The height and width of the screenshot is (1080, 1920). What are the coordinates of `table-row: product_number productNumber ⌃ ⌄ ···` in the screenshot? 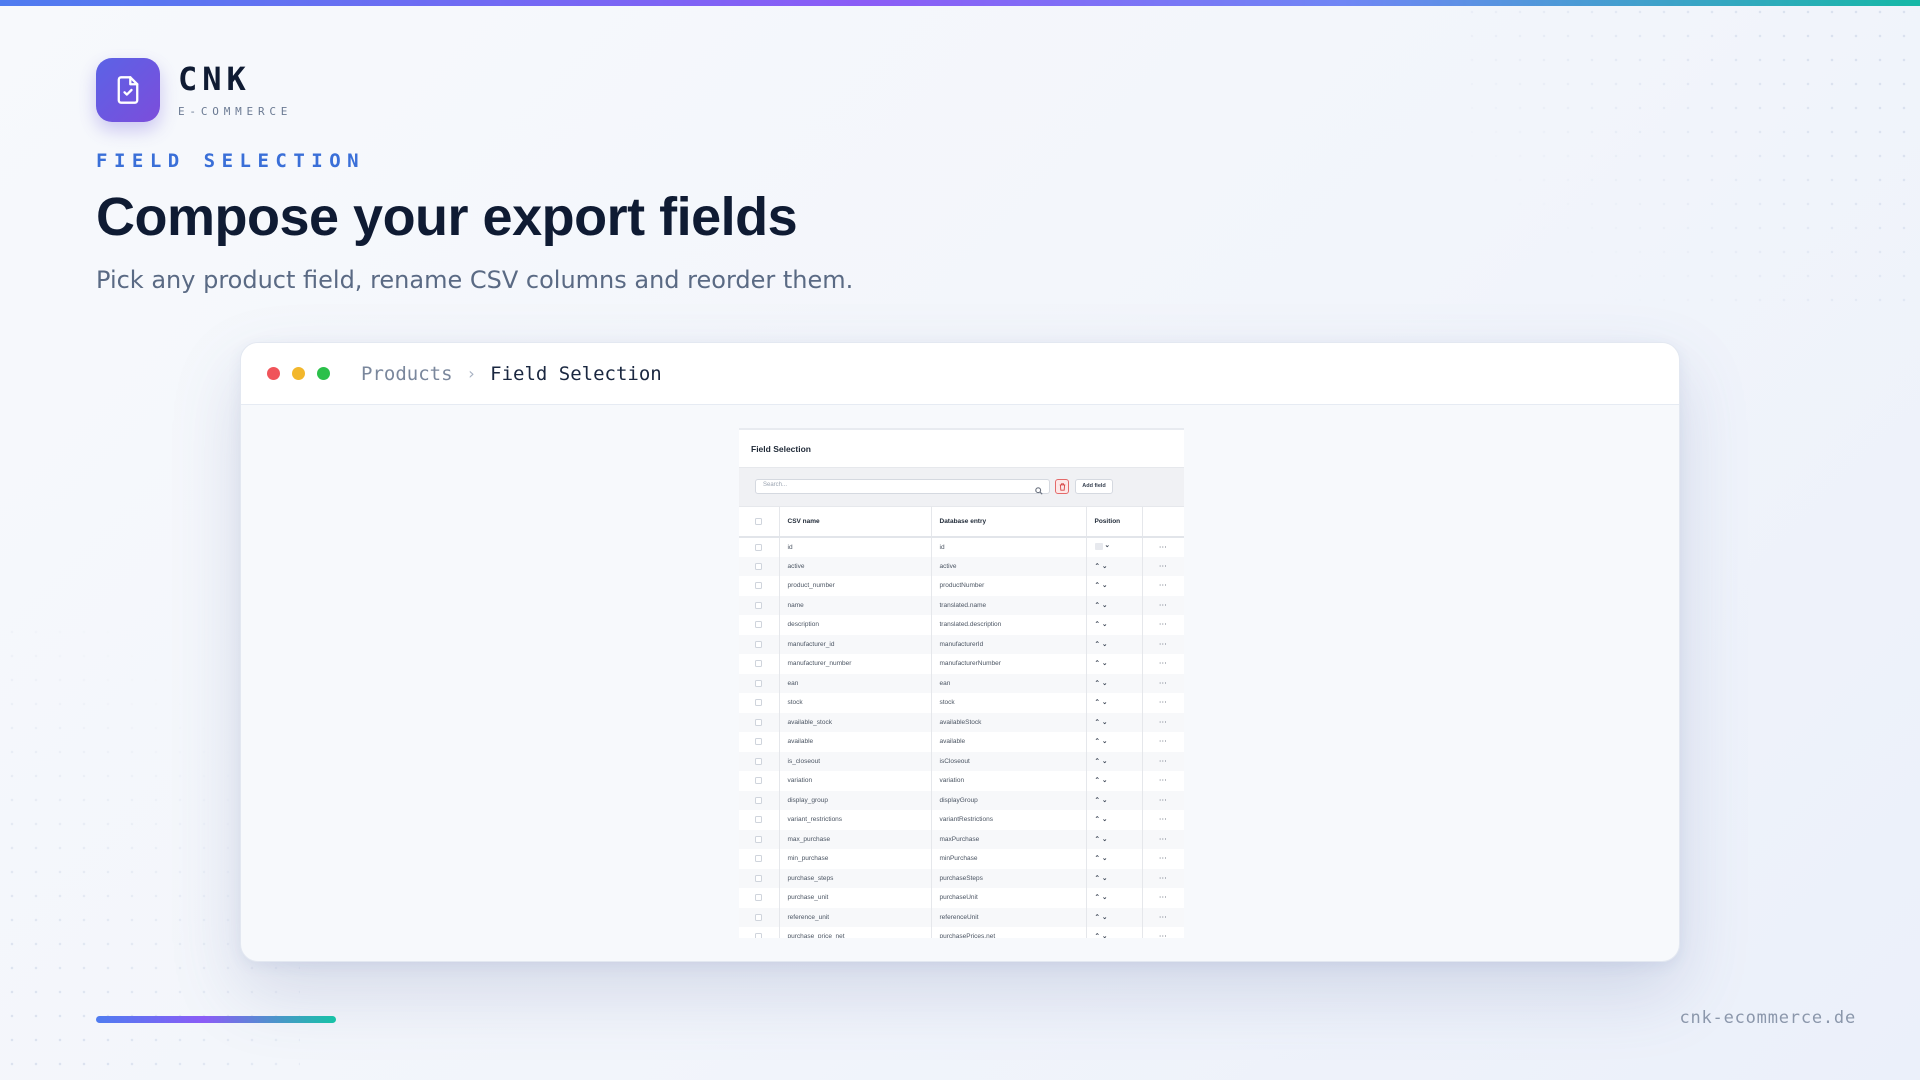 It's located at (961, 586).